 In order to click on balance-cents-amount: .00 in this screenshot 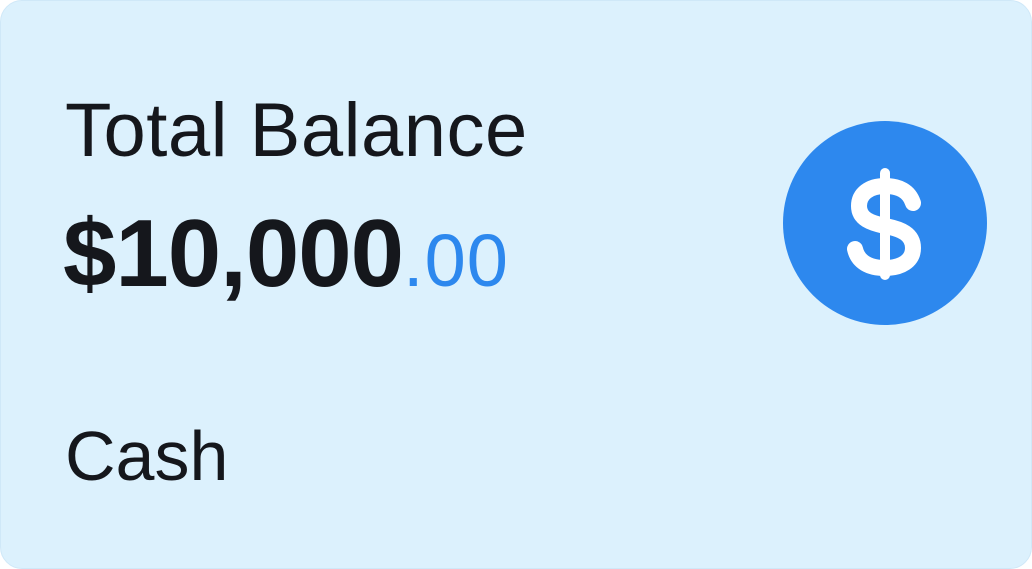, I will do `click(456, 260)`.